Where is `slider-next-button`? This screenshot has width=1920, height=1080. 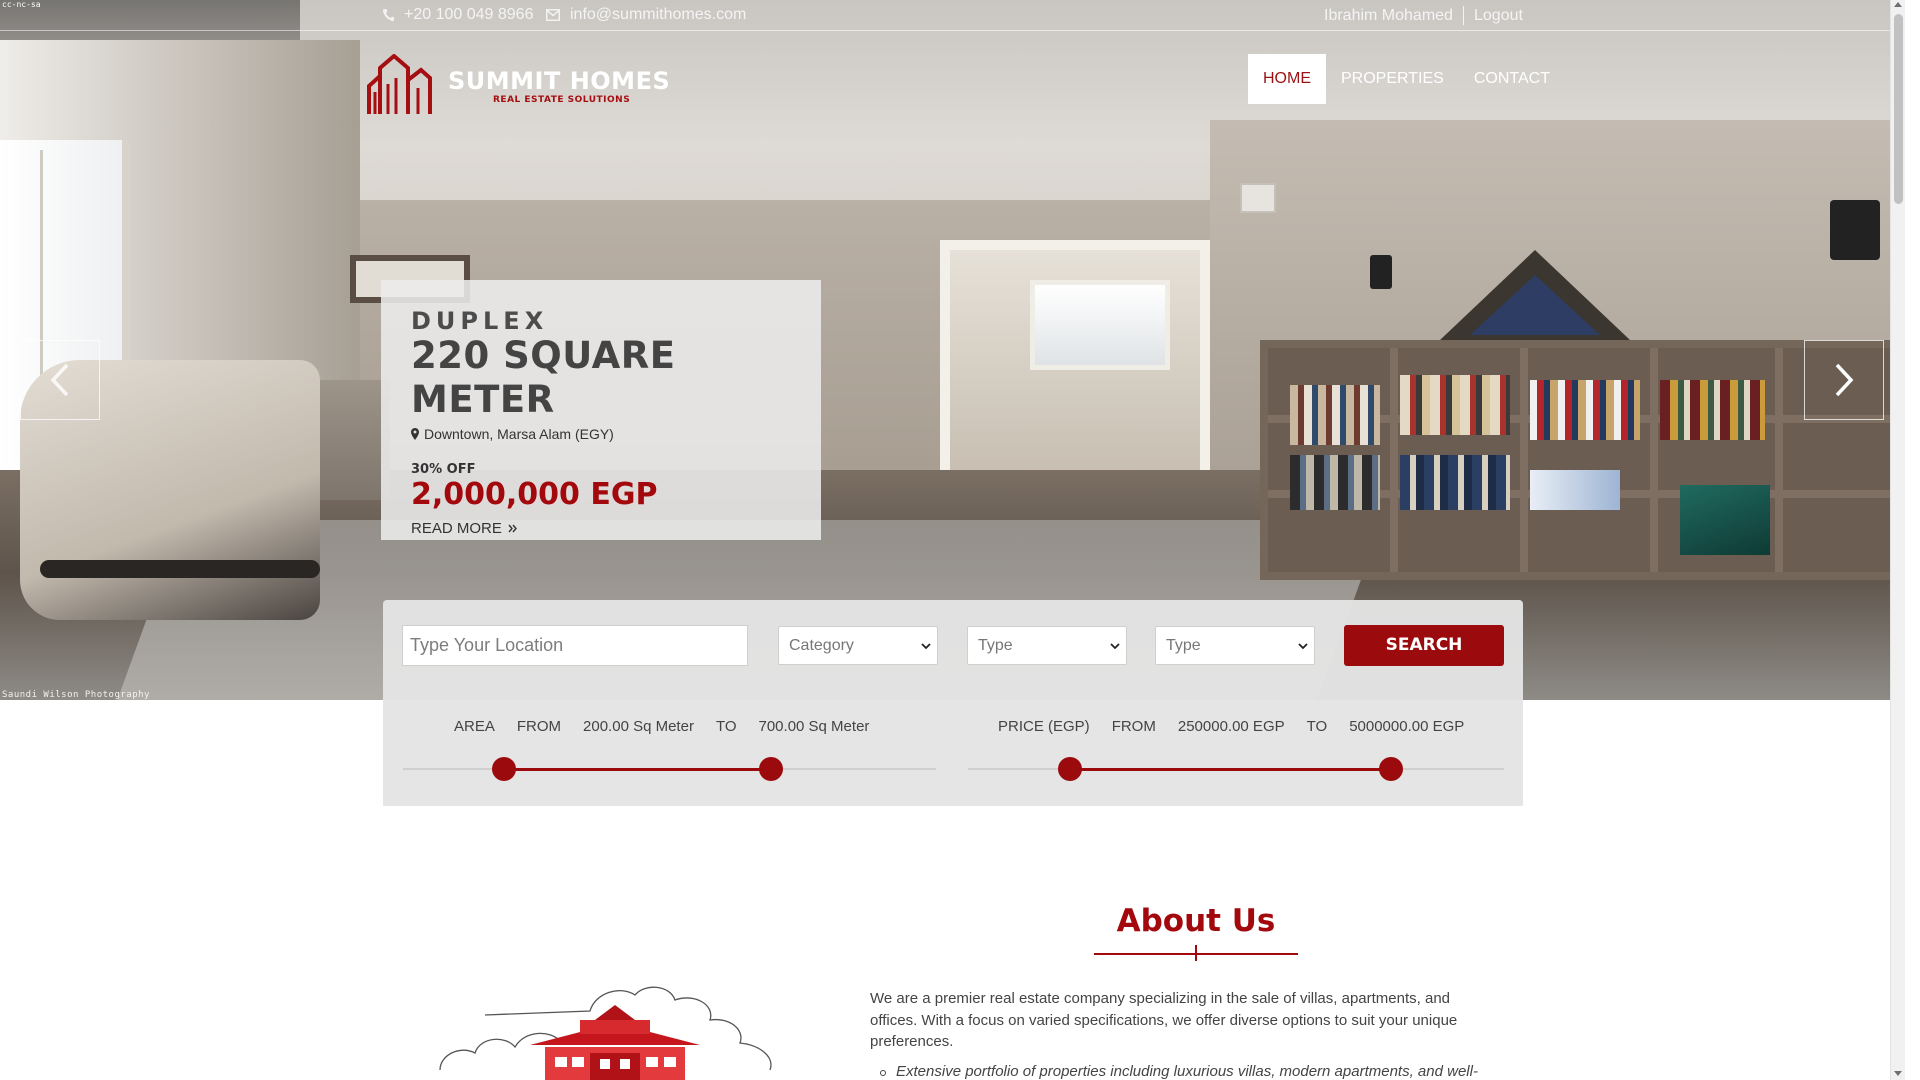
slider-next-button is located at coordinates (1844, 380).